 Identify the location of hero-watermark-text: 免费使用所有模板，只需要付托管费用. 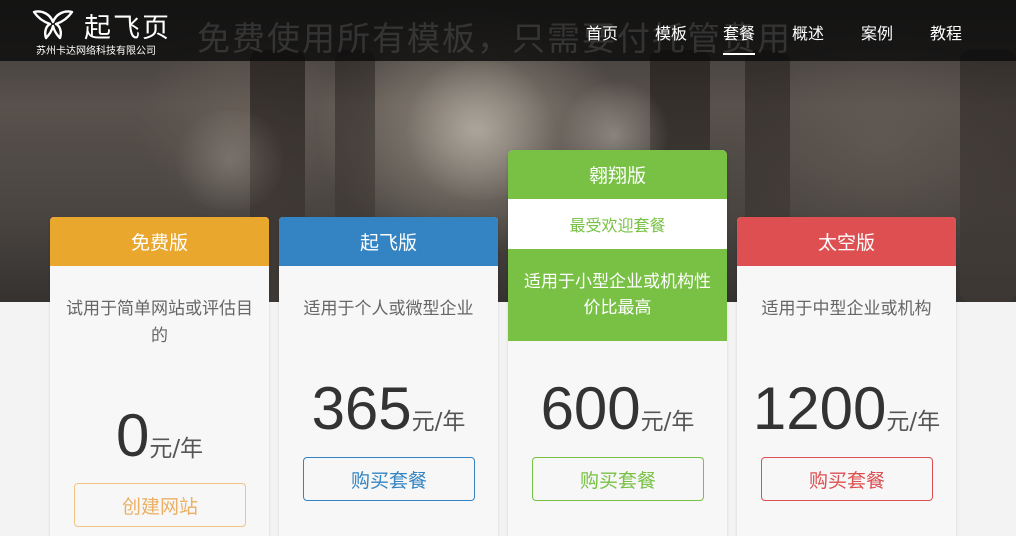
(494, 38).